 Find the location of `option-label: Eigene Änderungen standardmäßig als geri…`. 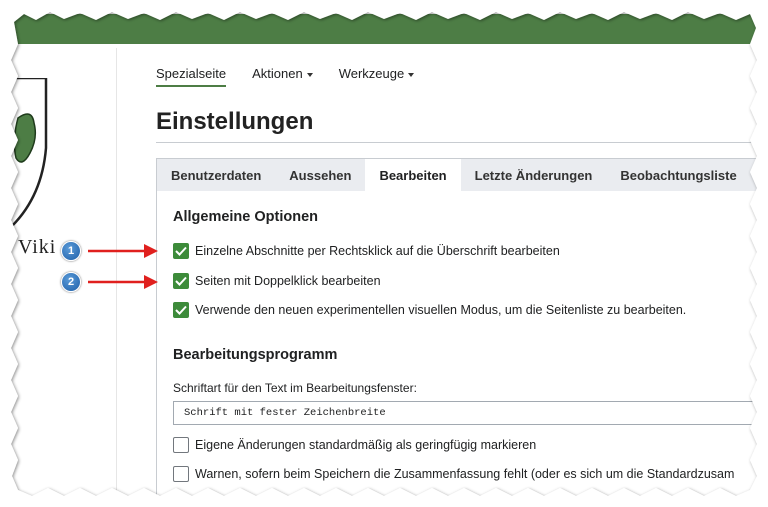

option-label: Eigene Änderungen standardmäßig als geri… is located at coordinates (366, 445).